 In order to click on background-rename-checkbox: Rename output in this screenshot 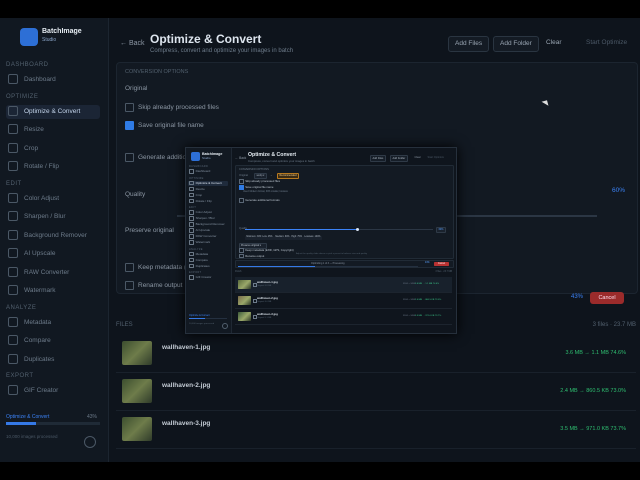, I will do `click(153, 285)`.